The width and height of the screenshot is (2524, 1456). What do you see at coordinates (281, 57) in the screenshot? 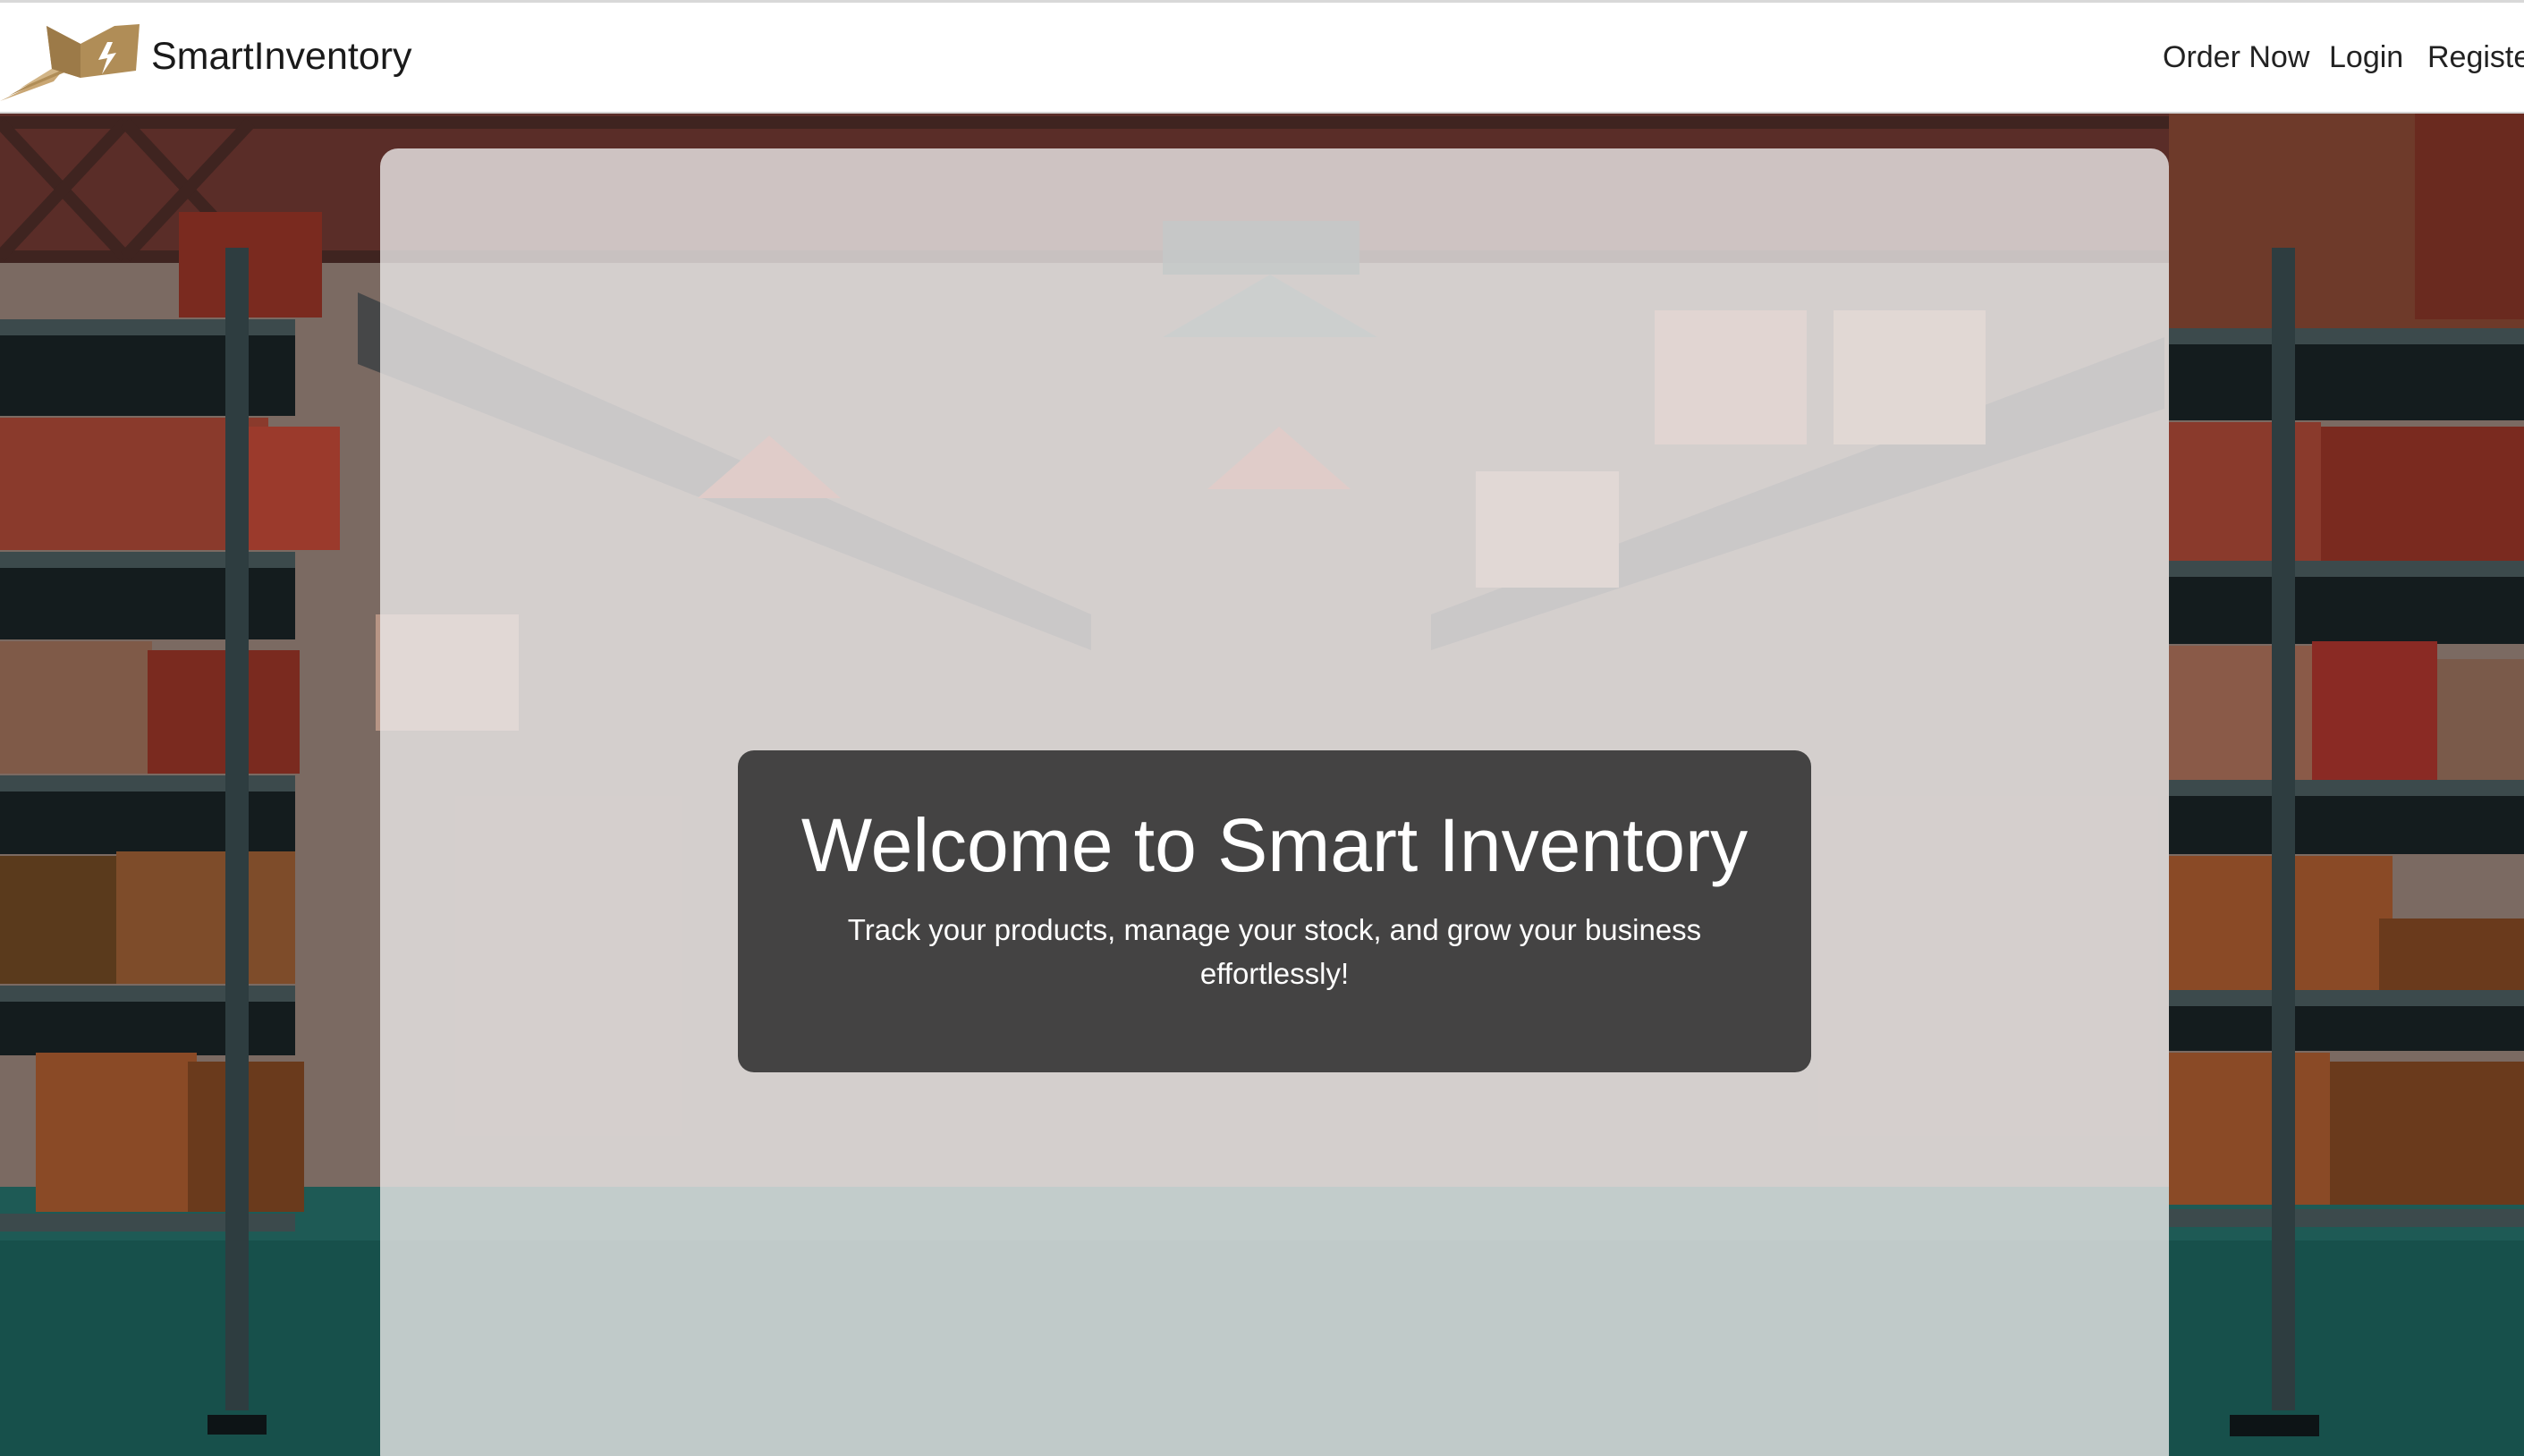
I see `brand-name: SmartInventory` at bounding box center [281, 57].